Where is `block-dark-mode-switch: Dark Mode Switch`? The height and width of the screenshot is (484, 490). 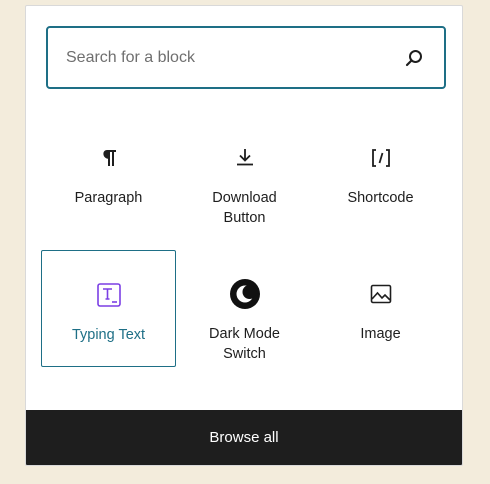 block-dark-mode-switch: Dark Mode Switch is located at coordinates (244, 308).